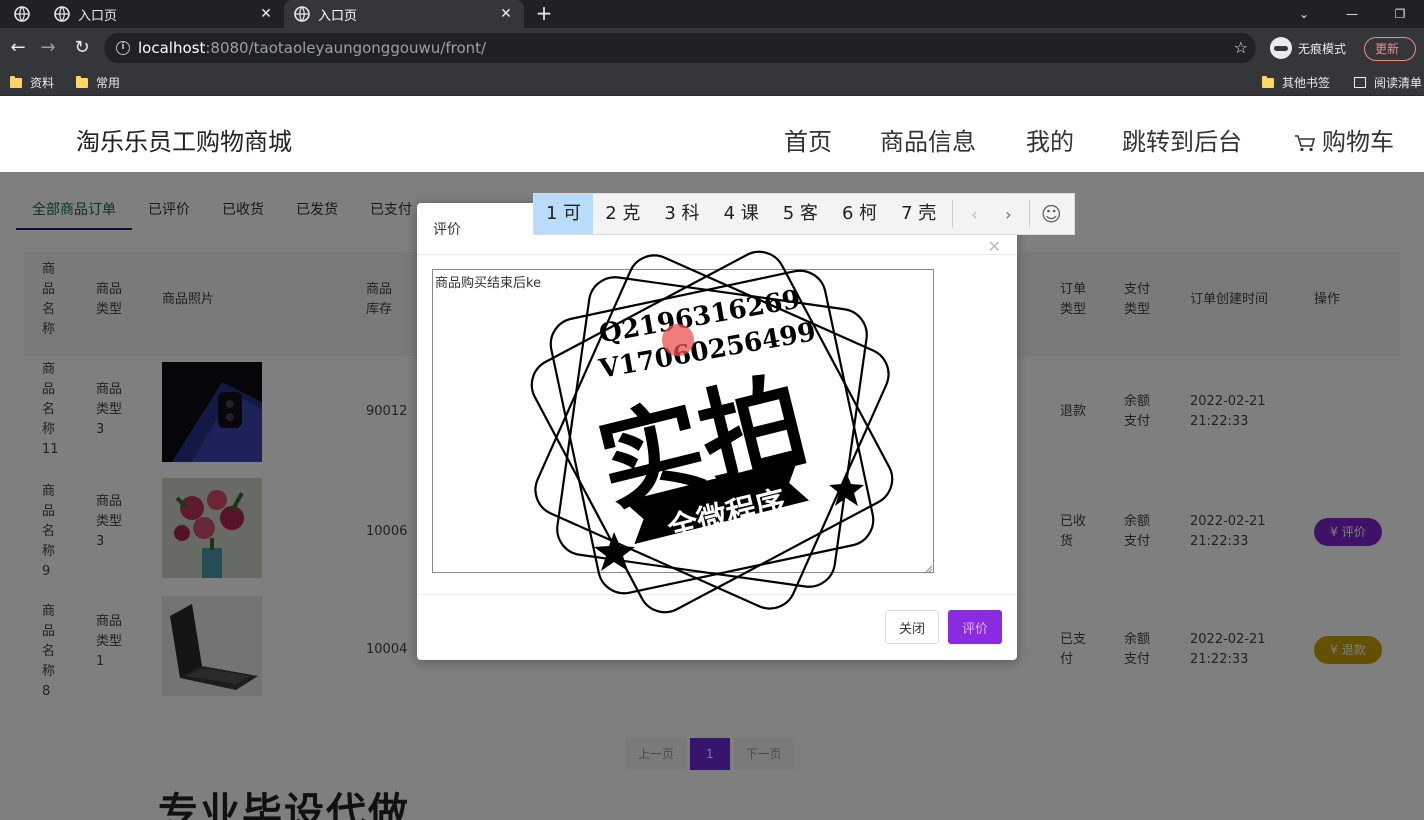 The height and width of the screenshot is (820, 1424). I want to click on bookmark-label: 其他书签, so click(1306, 83).